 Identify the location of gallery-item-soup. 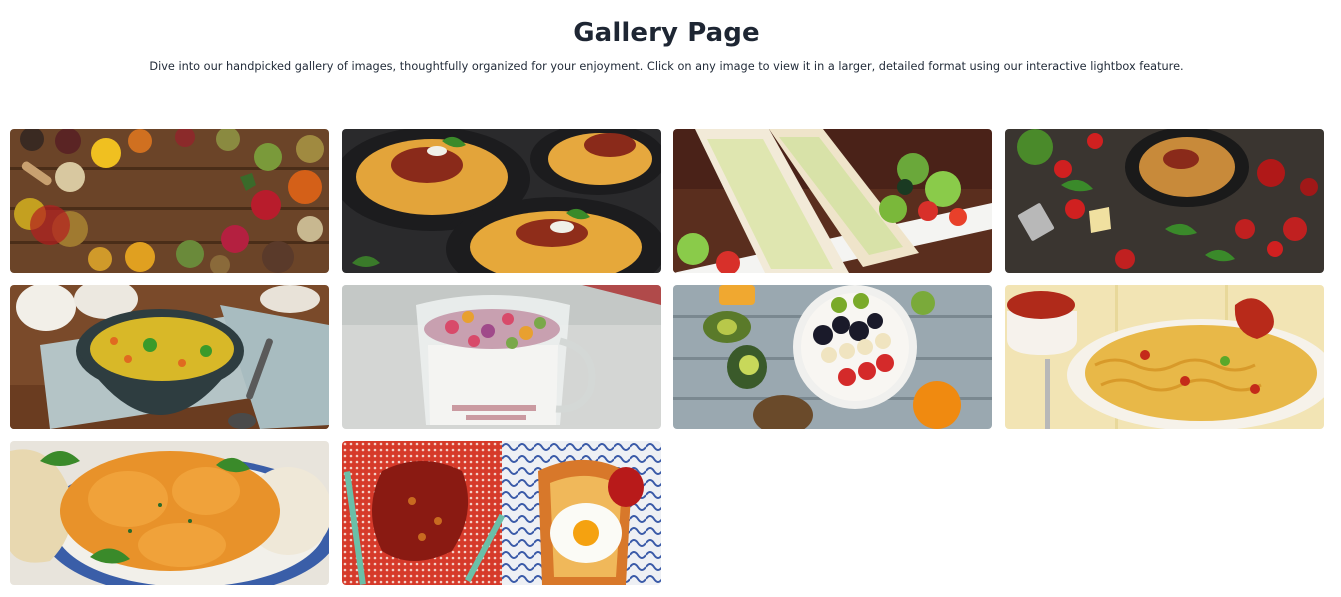
(169, 357).